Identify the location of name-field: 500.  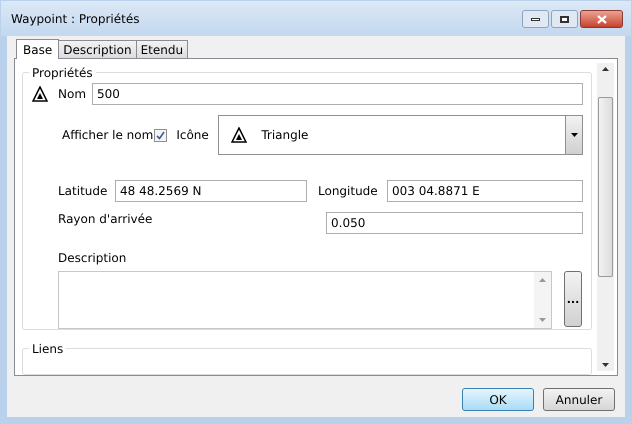
(337, 94).